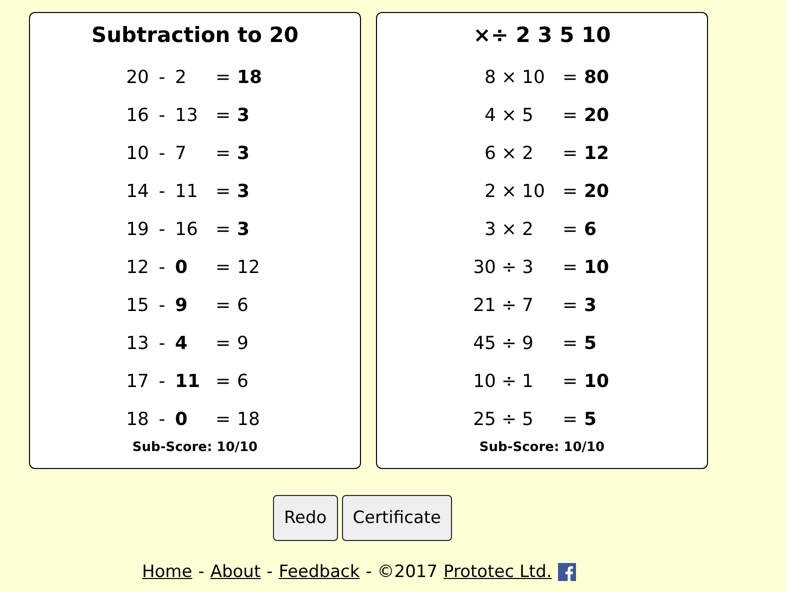 Image resolution: width=787 pixels, height=592 pixels. Describe the element at coordinates (137, 381) in the screenshot. I see `operand-text: 17` at that location.